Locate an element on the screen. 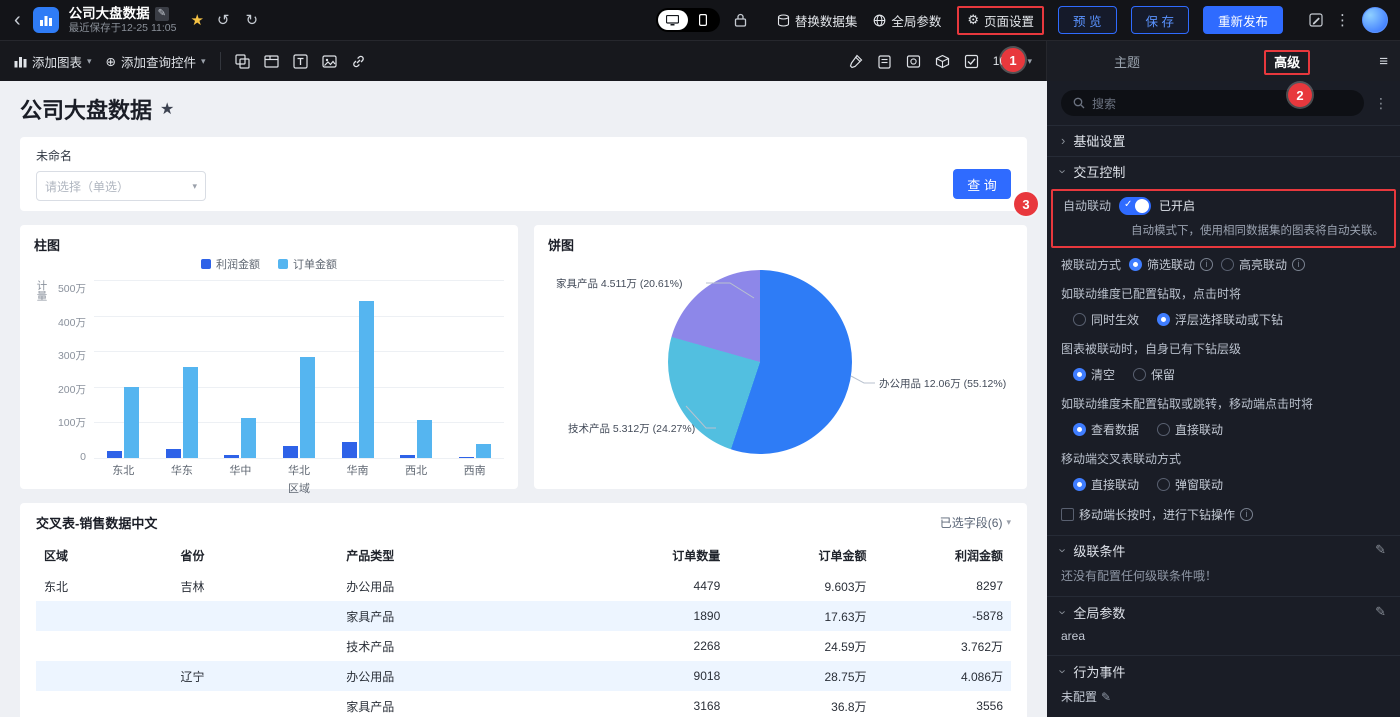  table-row: 东北 吉林 办公用品 4479 9.603万 8297 is located at coordinates (523, 586).